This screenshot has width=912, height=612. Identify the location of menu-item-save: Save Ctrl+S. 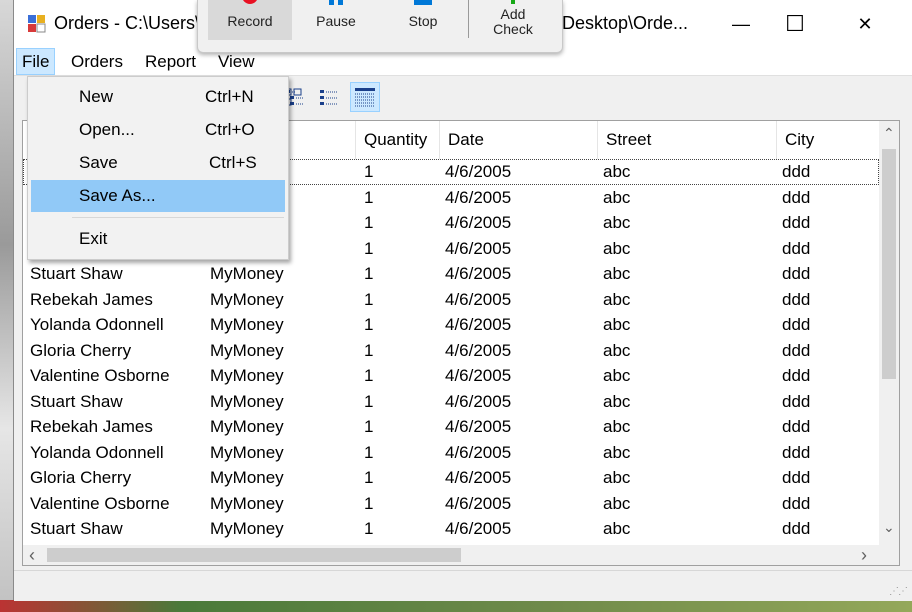
(158, 163).